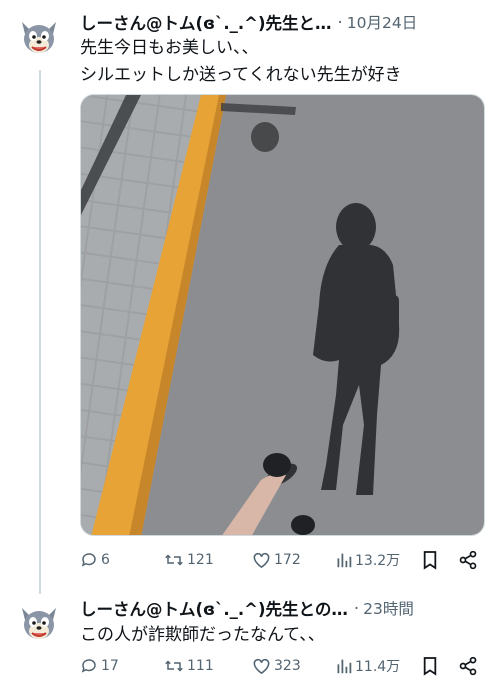  I want to click on views-button: 13.2万, so click(368, 560).